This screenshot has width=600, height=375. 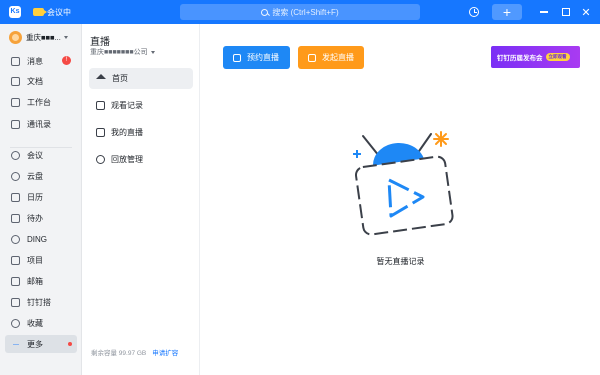 I want to click on promo-banner-text: 钉钉历届发布会, so click(x=520, y=58).